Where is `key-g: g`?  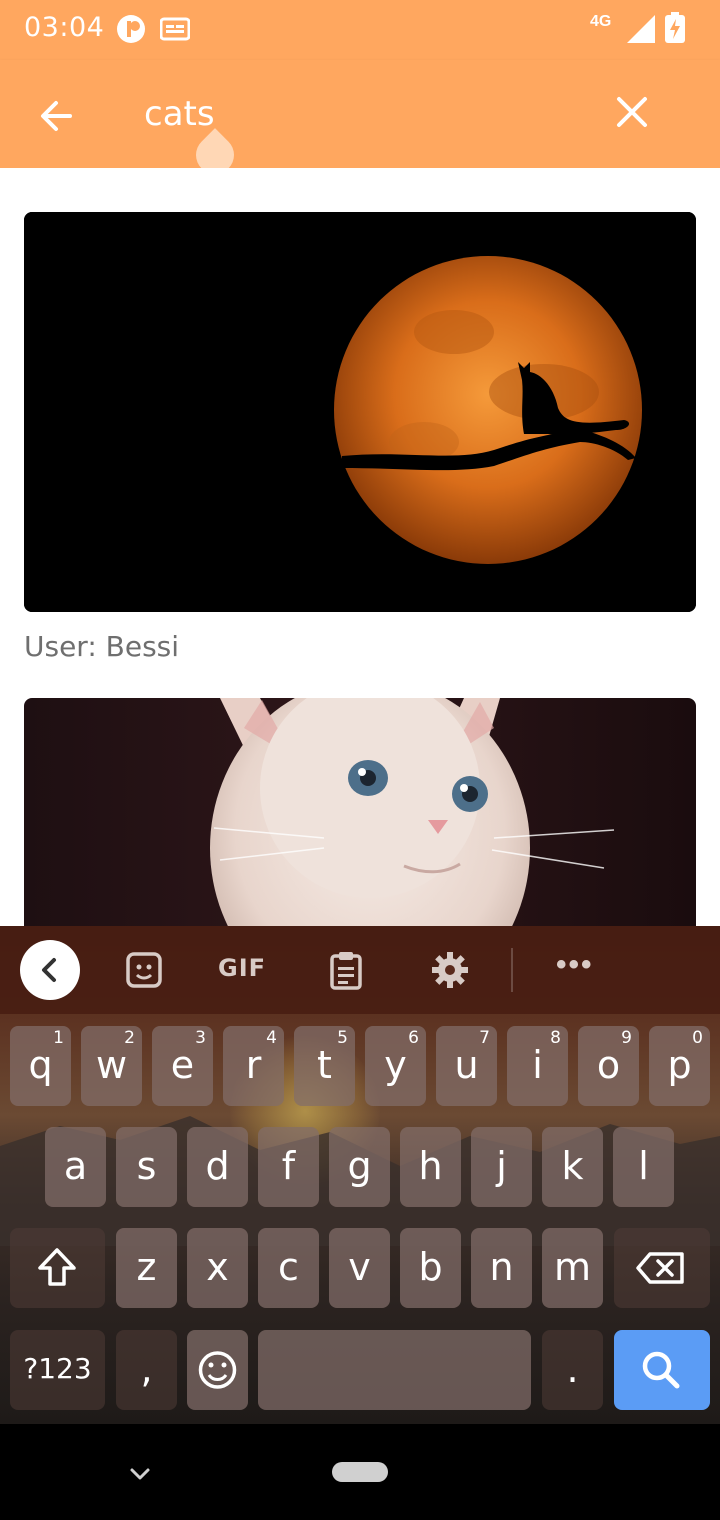
key-g: g is located at coordinates (359, 1167).